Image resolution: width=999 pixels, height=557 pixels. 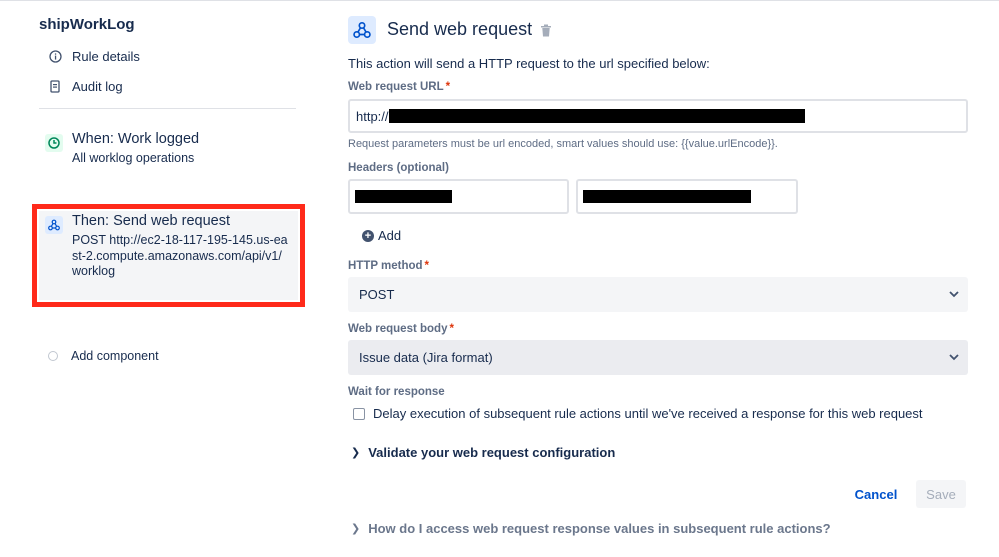 What do you see at coordinates (136, 139) in the screenshot?
I see `trigger-title: When: Work logged` at bounding box center [136, 139].